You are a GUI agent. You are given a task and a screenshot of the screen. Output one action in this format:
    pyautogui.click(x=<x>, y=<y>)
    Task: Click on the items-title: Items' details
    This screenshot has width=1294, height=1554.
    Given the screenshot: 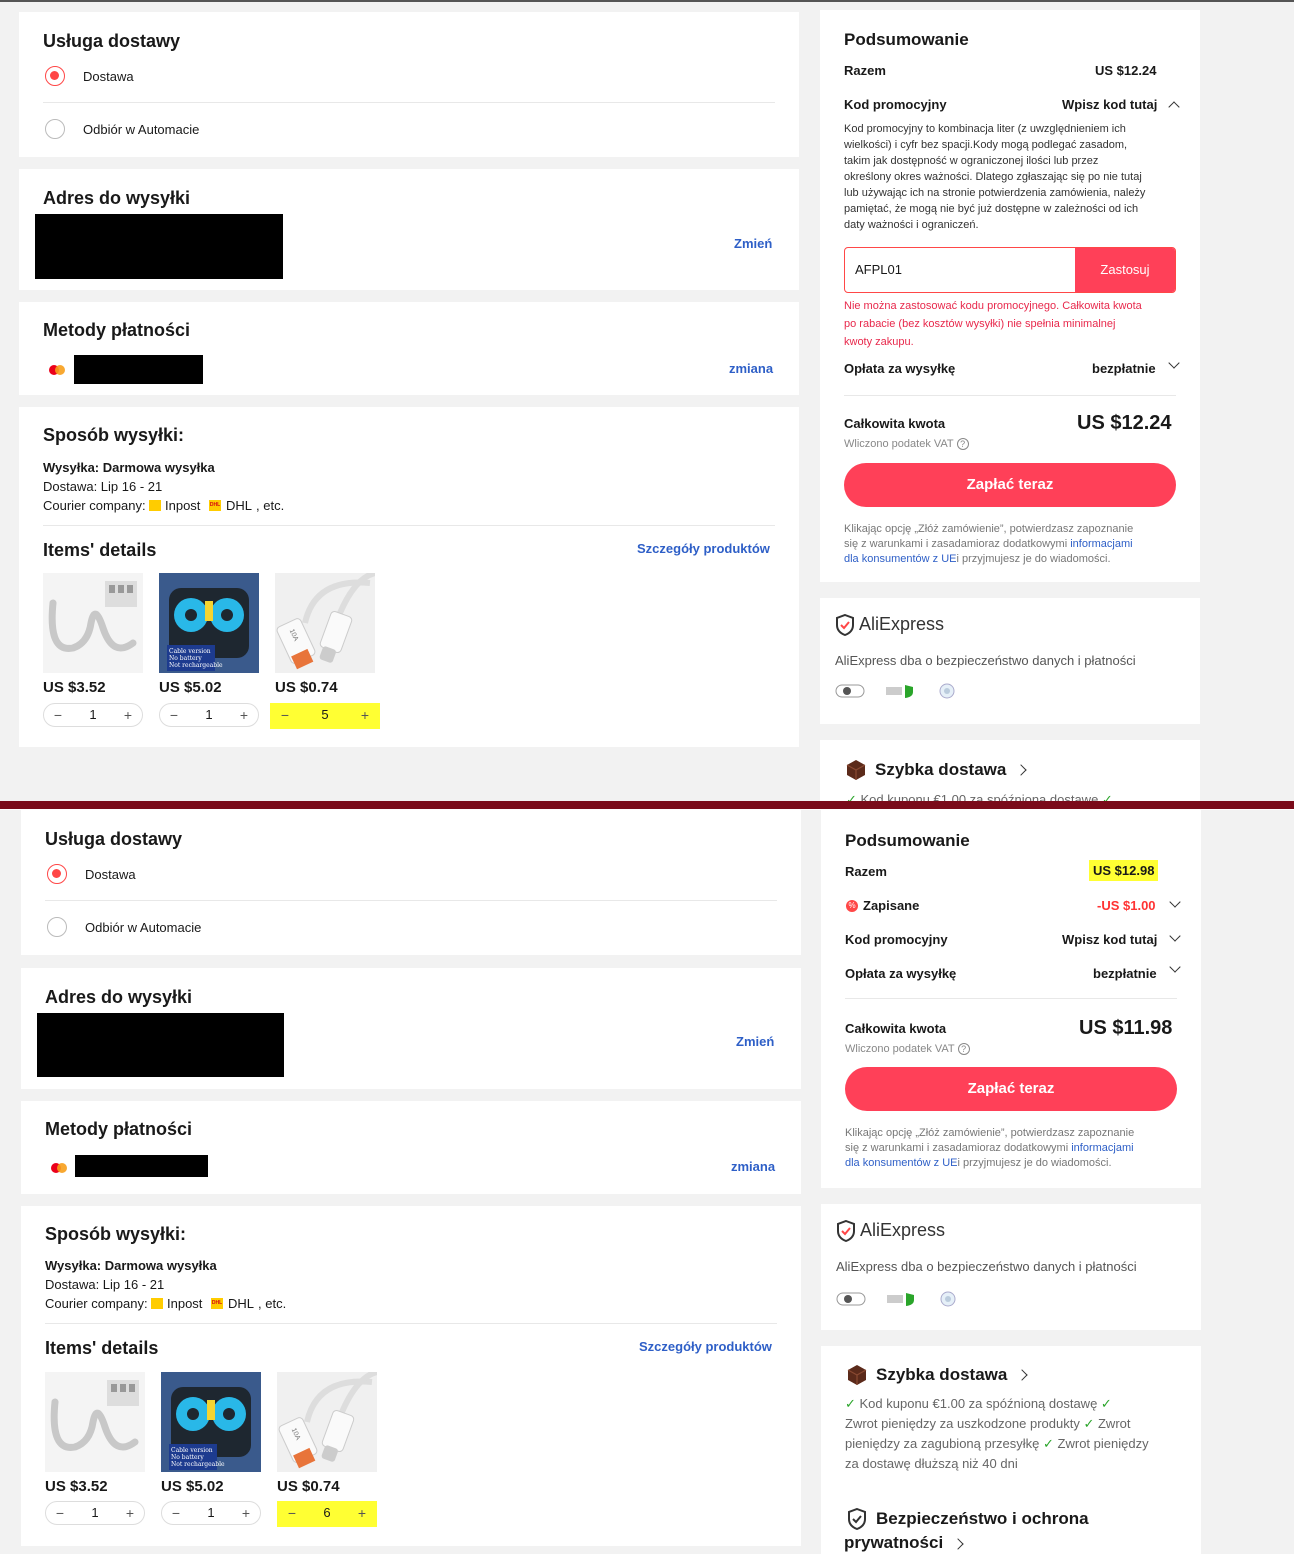 What is the action you would take?
    pyautogui.click(x=100, y=550)
    